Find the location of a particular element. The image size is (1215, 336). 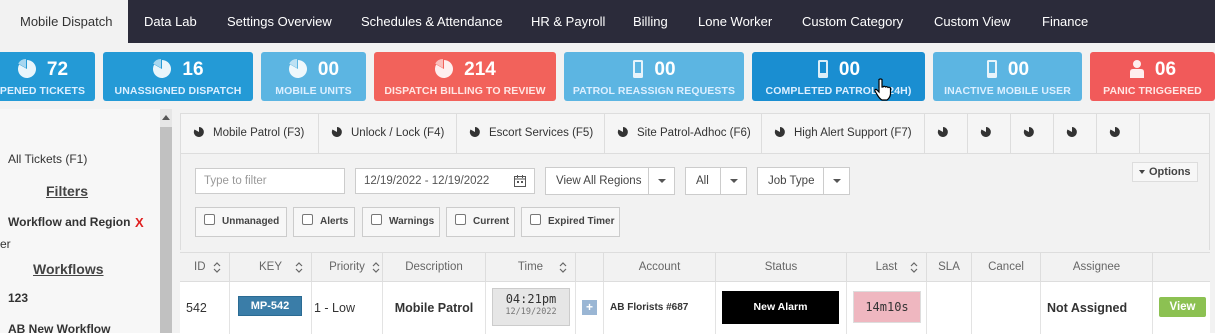

tab-data-lab: Data Lab is located at coordinates (170, 21).